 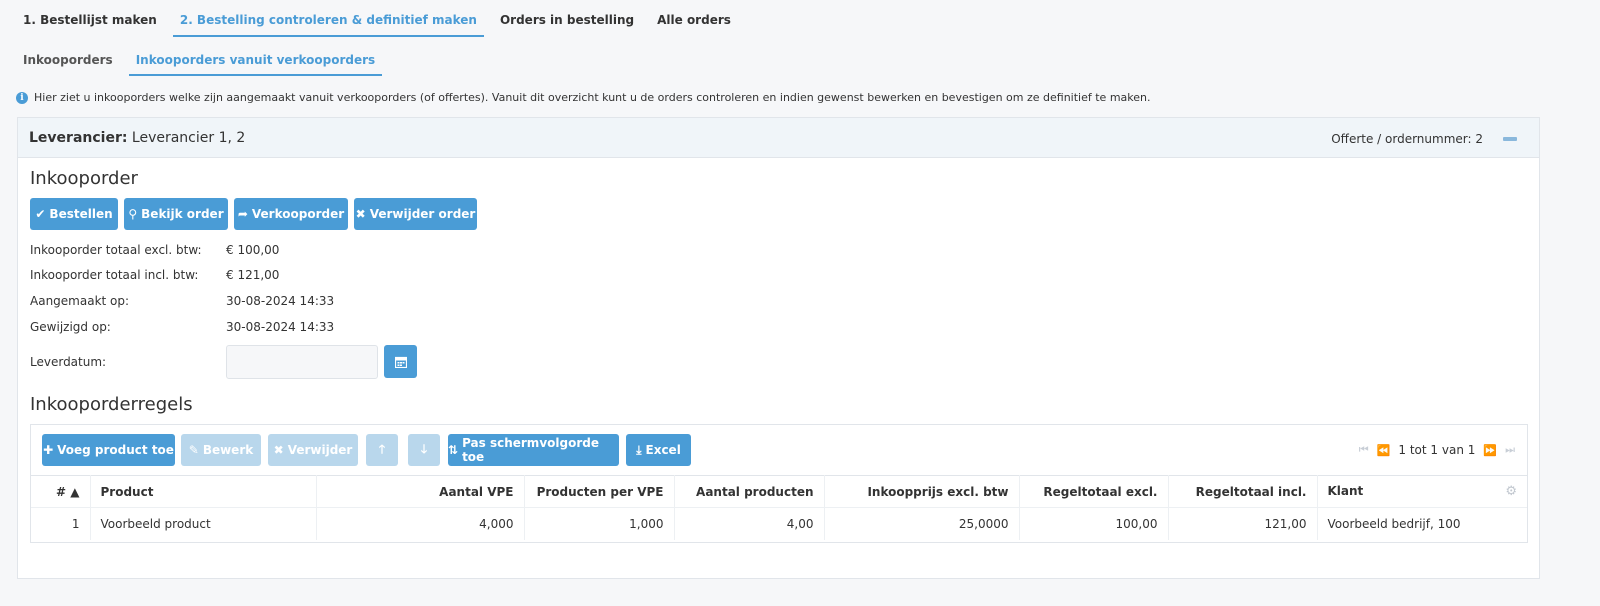 What do you see at coordinates (242, 214) in the screenshot?
I see `share-icon: ➦` at bounding box center [242, 214].